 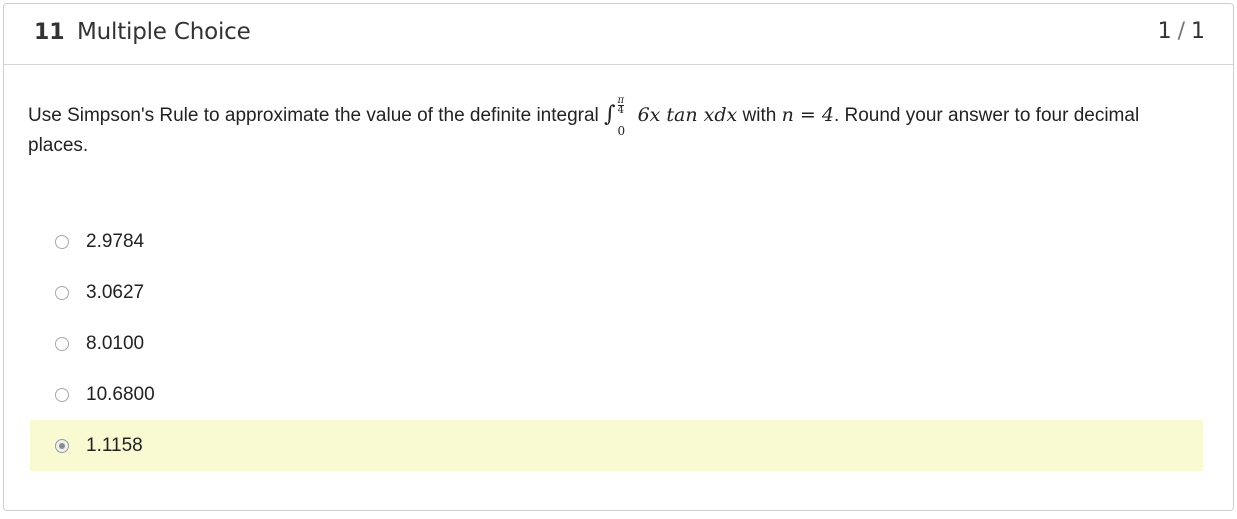 I want to click on answer-option: 3.0627, so click(x=616, y=292).